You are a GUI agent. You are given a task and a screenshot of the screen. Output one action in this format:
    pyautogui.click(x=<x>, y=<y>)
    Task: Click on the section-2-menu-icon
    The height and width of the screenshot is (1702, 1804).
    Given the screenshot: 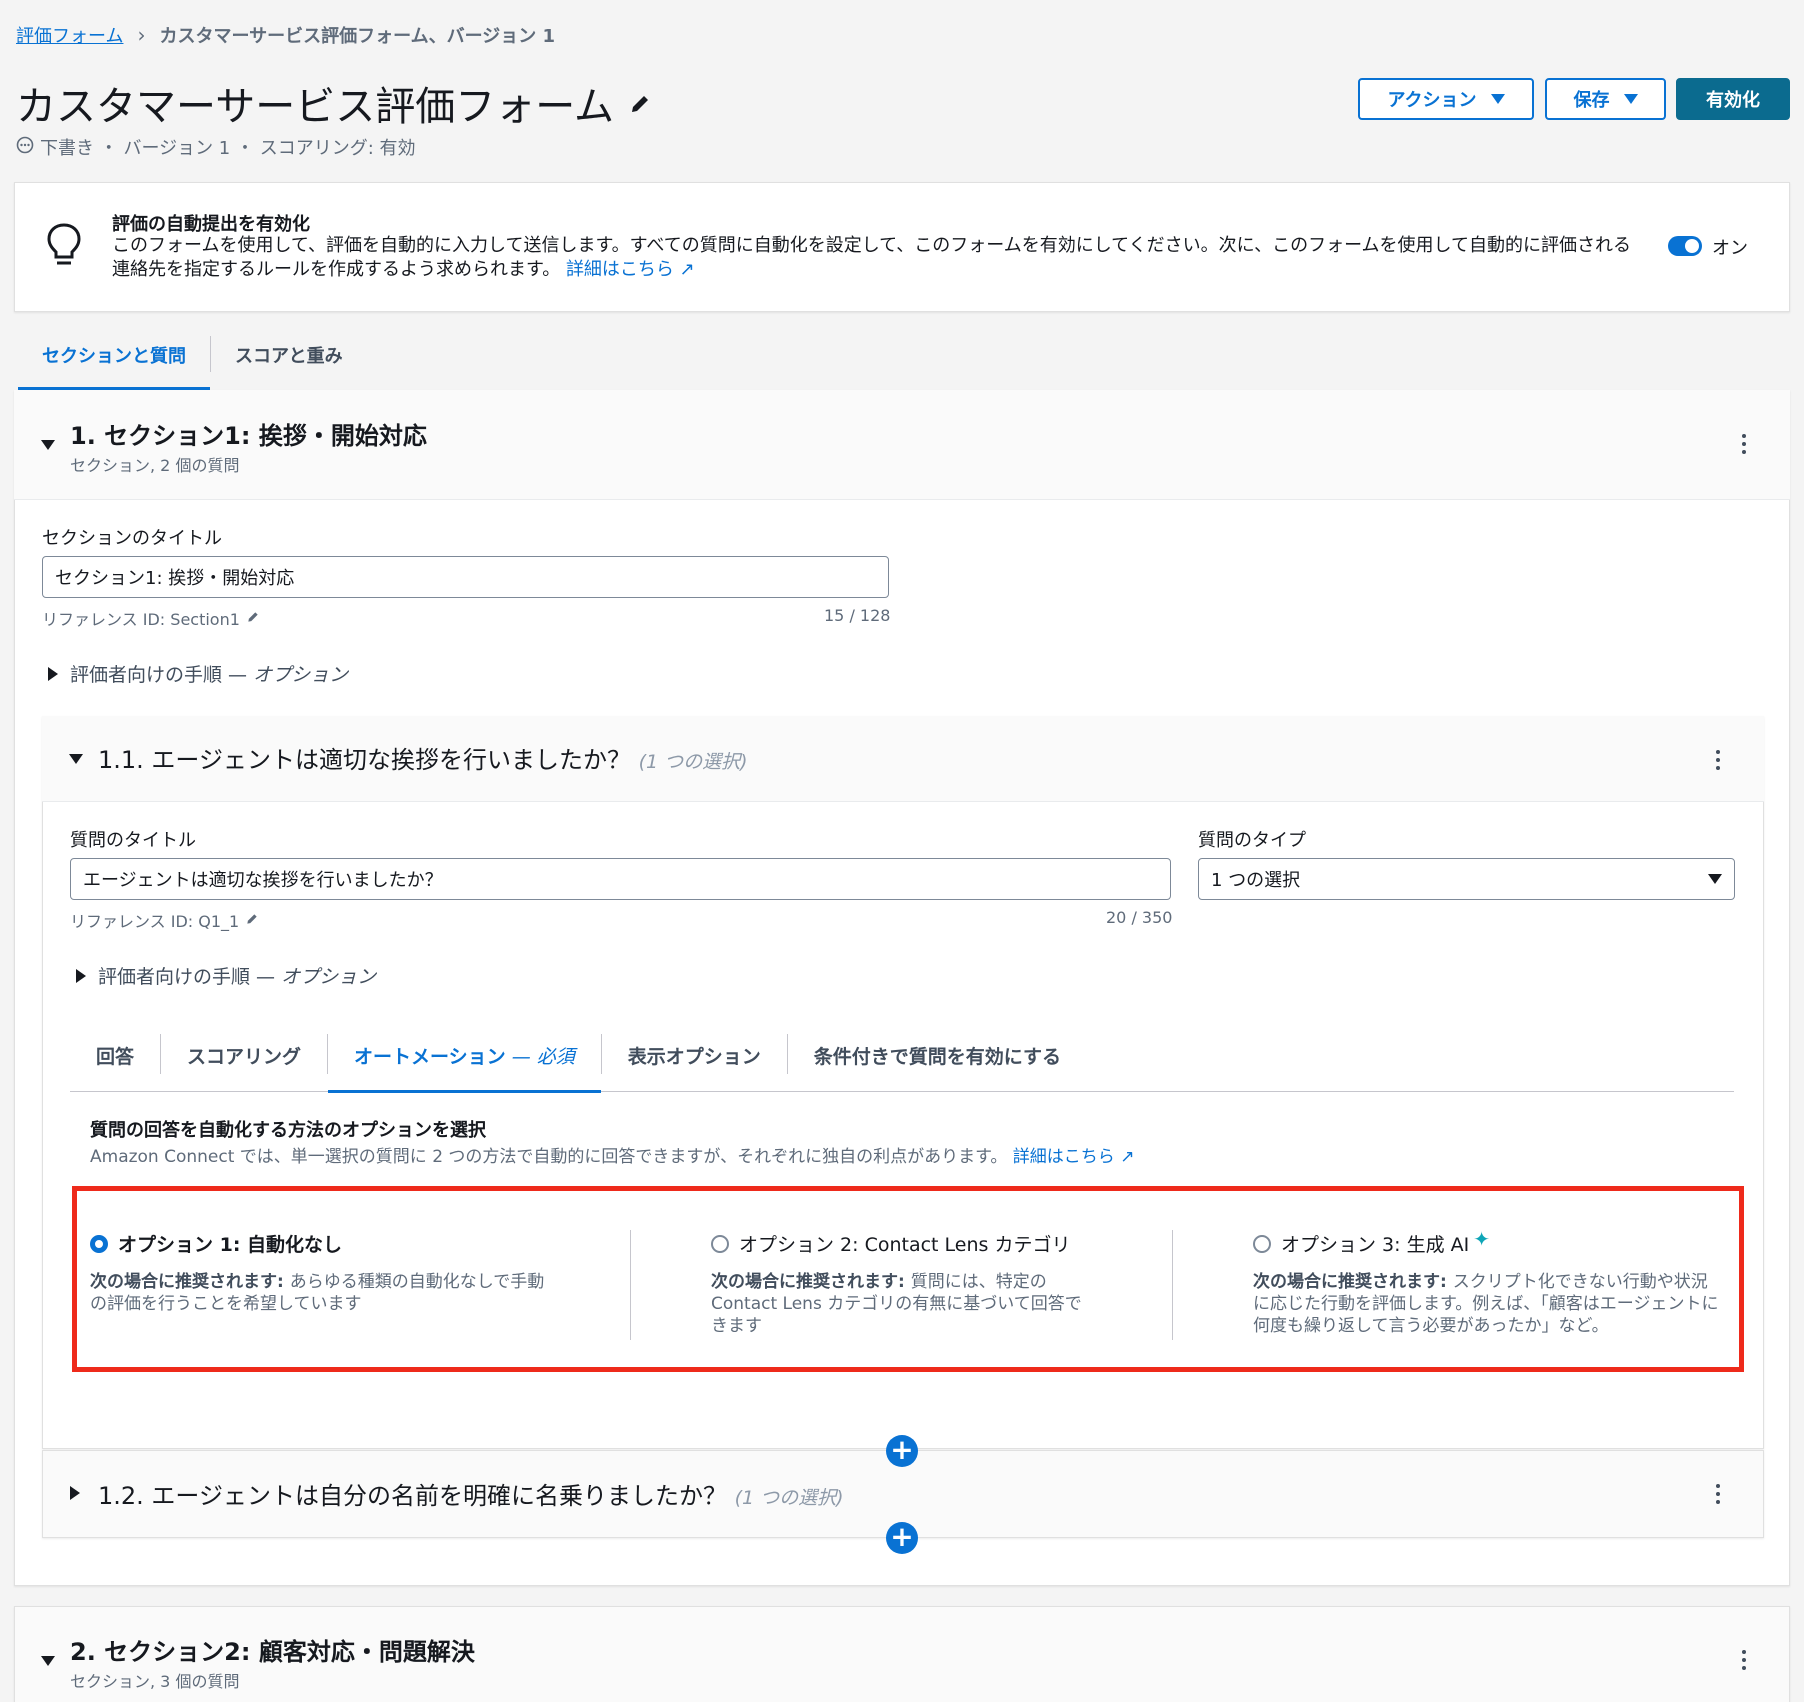 What is the action you would take?
    pyautogui.click(x=1744, y=1660)
    